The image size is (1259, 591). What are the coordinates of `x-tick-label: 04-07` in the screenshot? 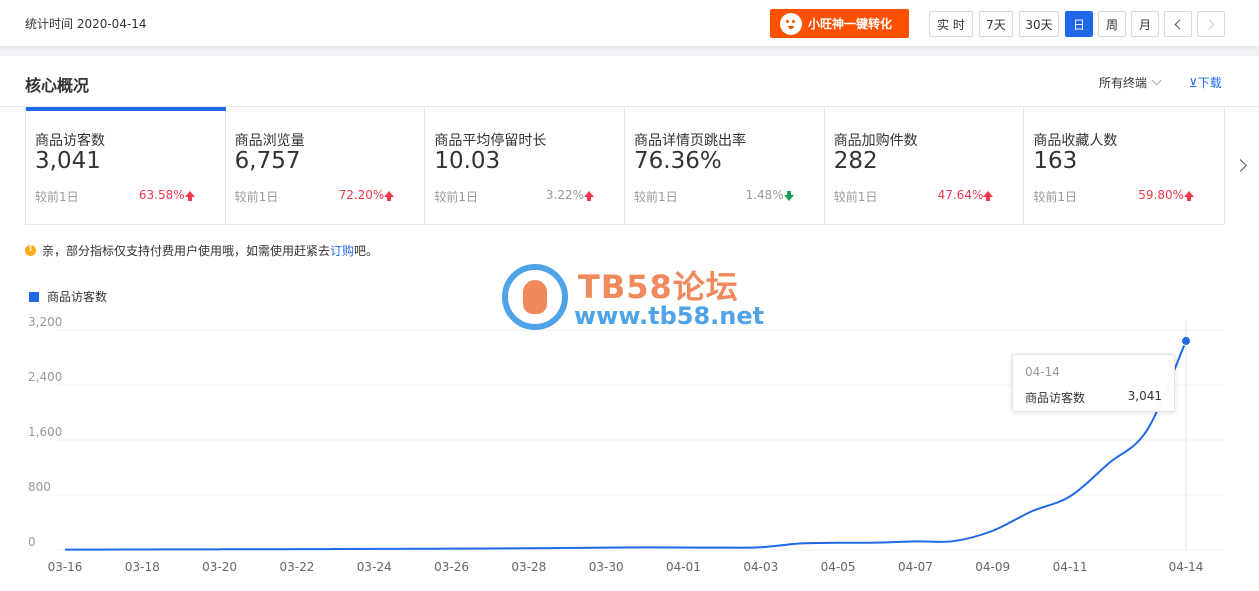 It's located at (915, 567).